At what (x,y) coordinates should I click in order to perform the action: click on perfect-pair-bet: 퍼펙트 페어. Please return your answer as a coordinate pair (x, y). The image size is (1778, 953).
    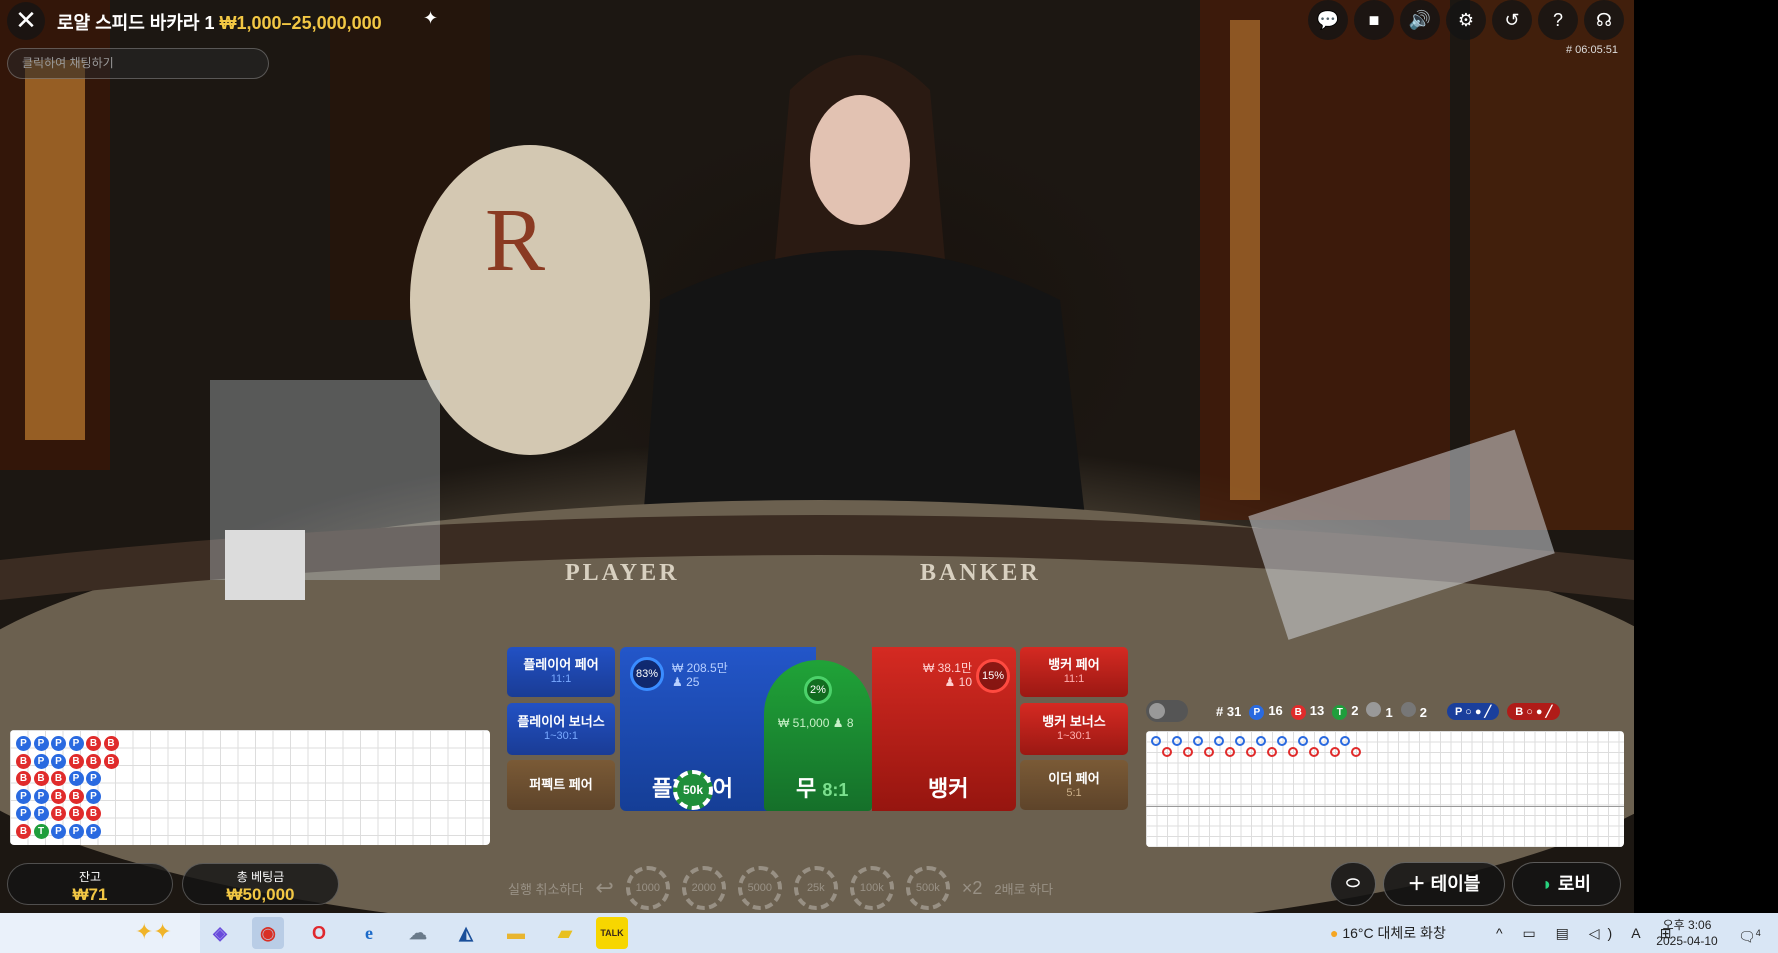
    Looking at the image, I should click on (561, 785).